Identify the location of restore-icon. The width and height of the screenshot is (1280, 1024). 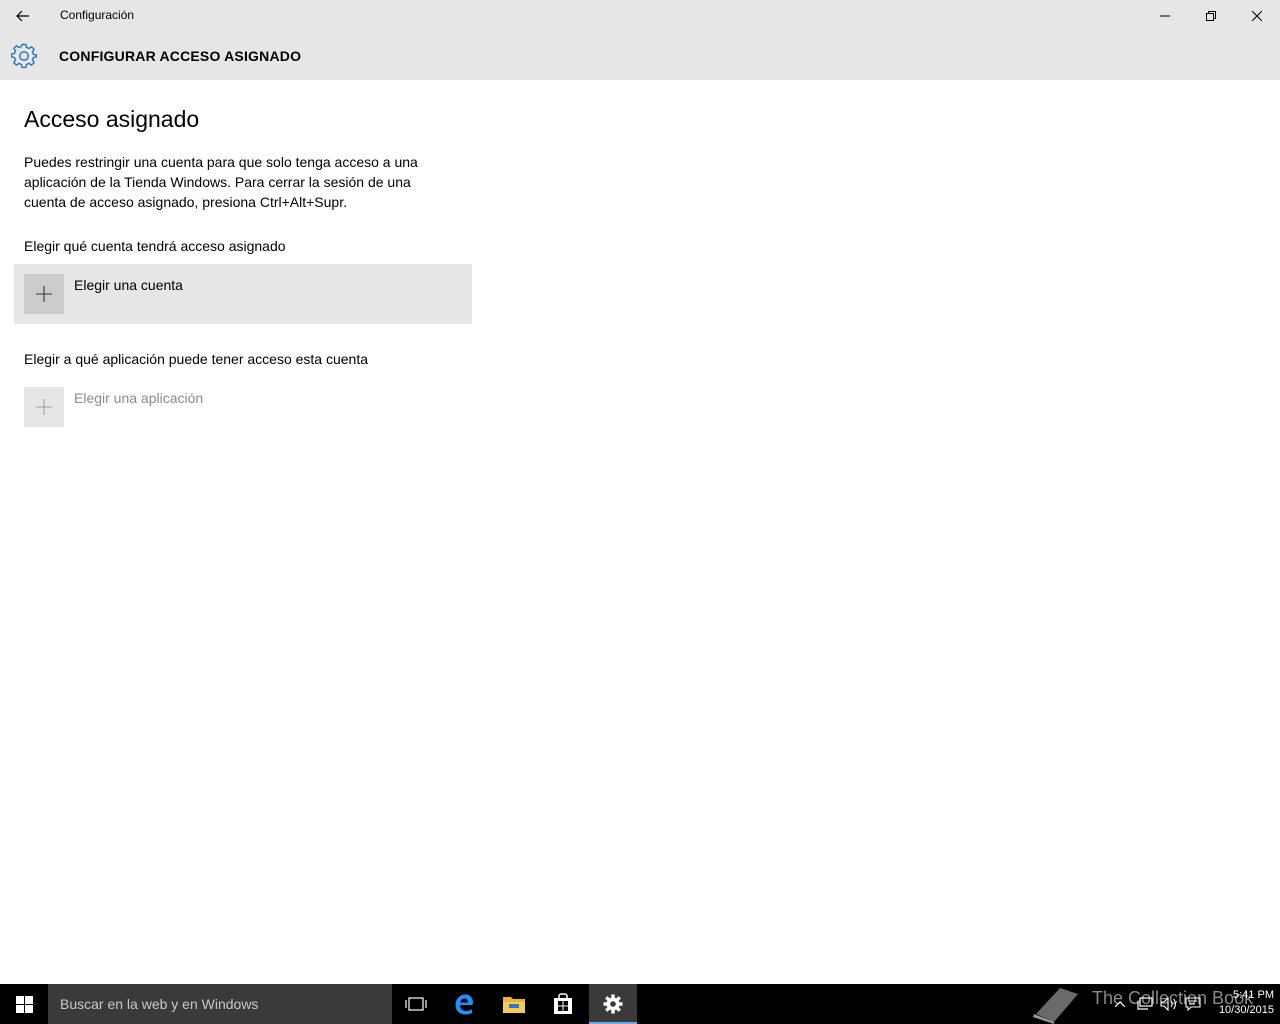
(1211, 16).